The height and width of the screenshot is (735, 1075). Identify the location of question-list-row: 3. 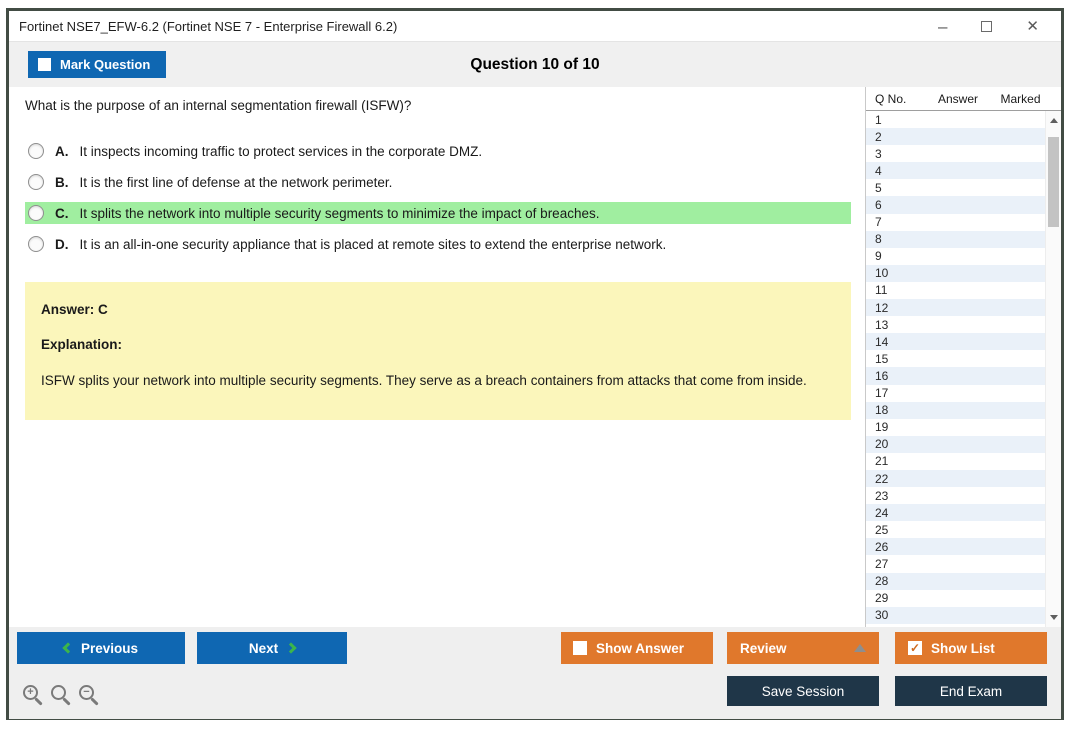
(955, 153).